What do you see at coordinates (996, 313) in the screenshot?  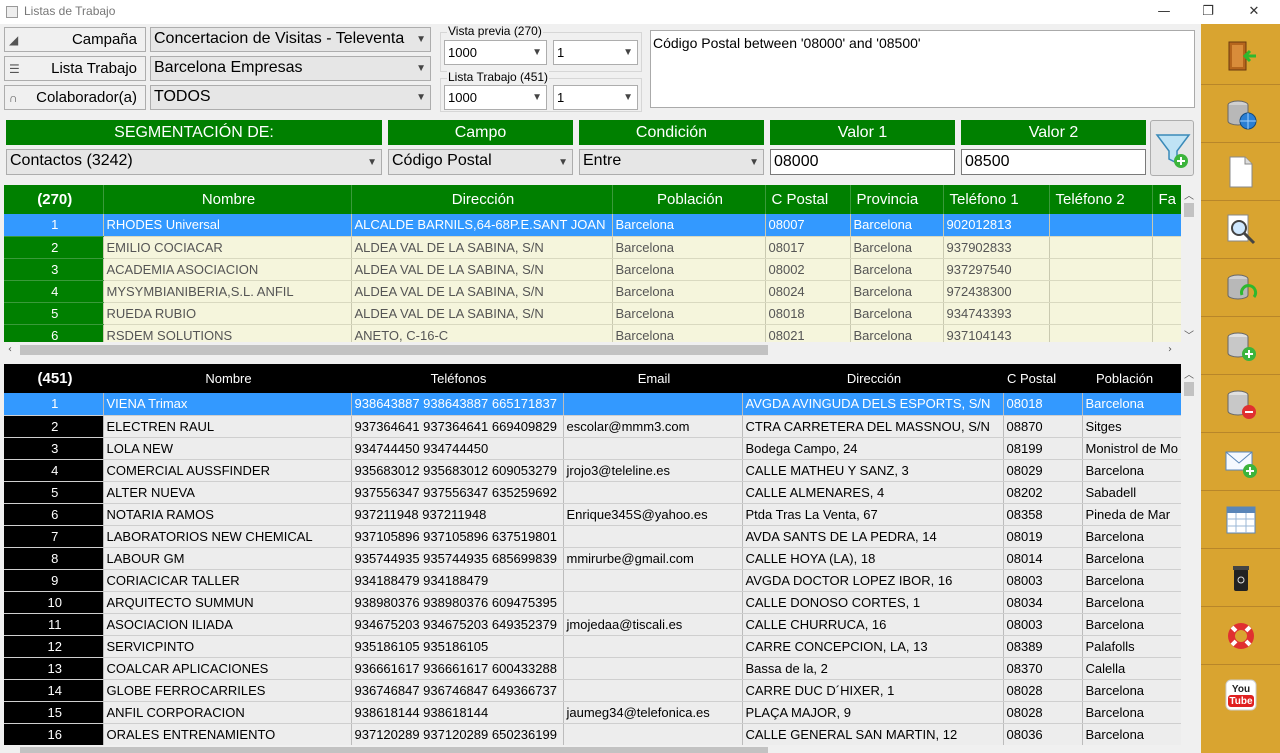 I see `table-cell: 934743393` at bounding box center [996, 313].